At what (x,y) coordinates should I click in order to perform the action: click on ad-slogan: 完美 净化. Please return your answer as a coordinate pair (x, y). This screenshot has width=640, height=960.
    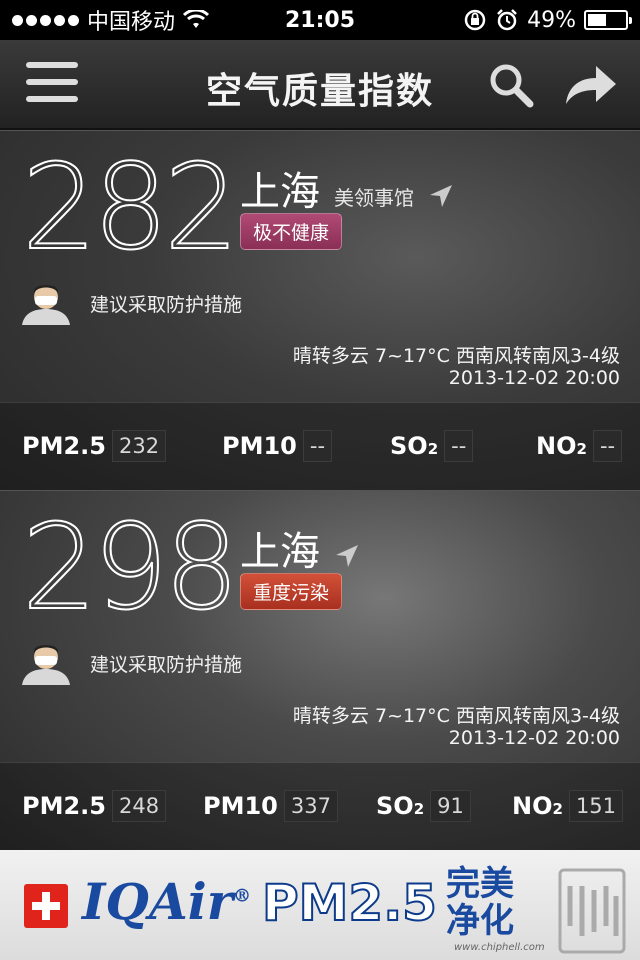
    Looking at the image, I should click on (480, 903).